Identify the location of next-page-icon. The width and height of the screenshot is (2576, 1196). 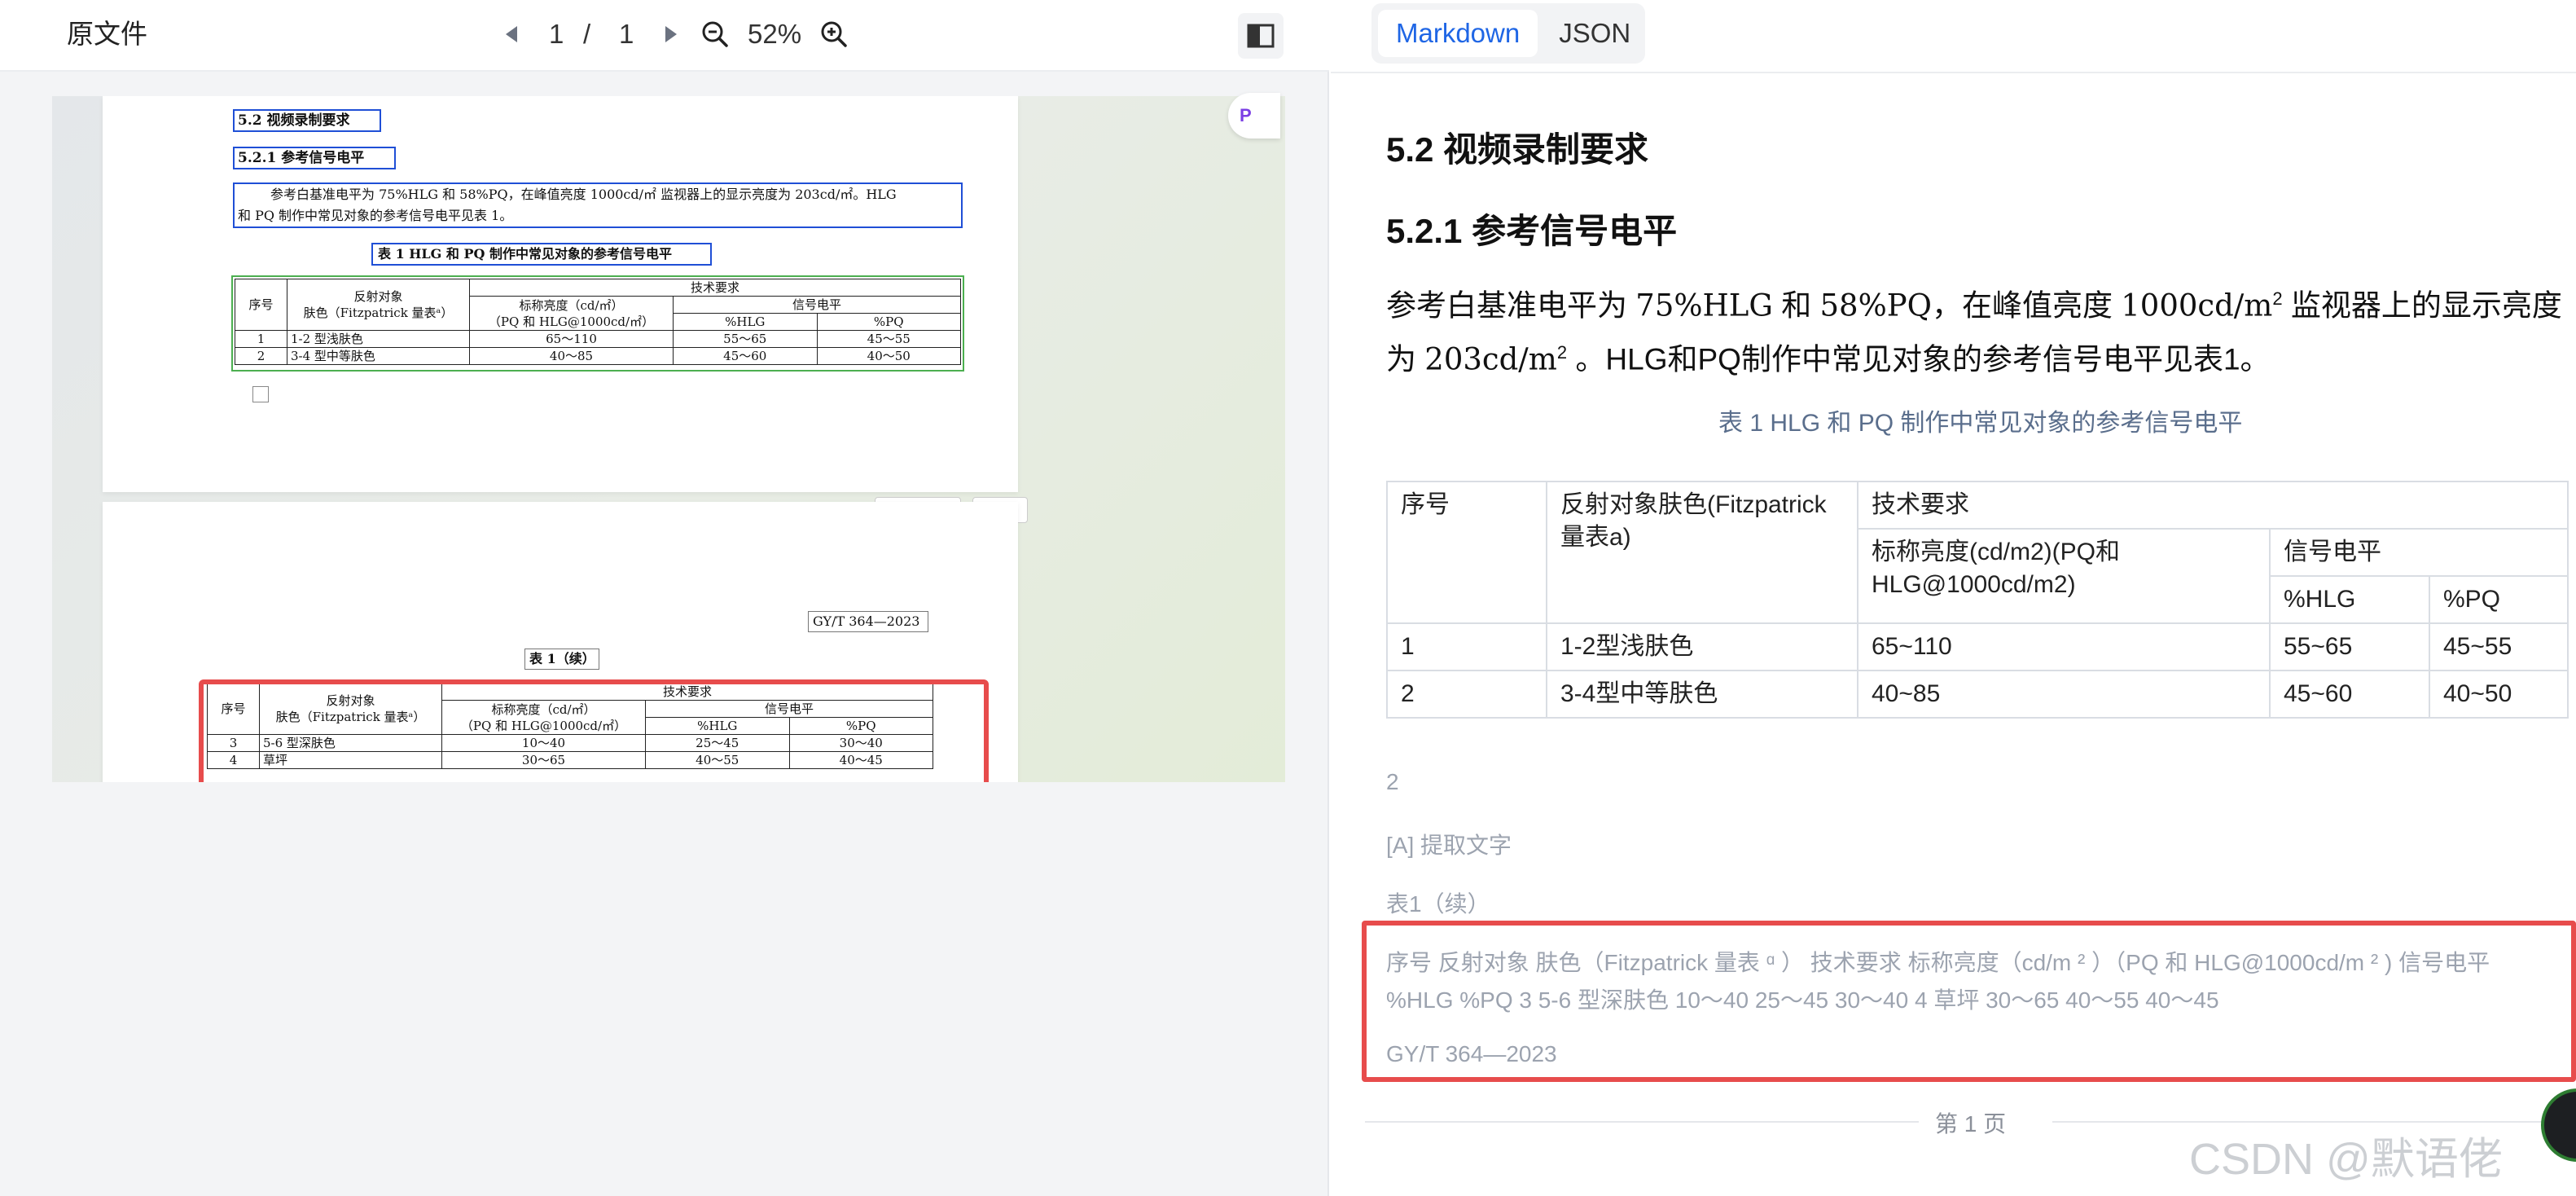
(671, 34).